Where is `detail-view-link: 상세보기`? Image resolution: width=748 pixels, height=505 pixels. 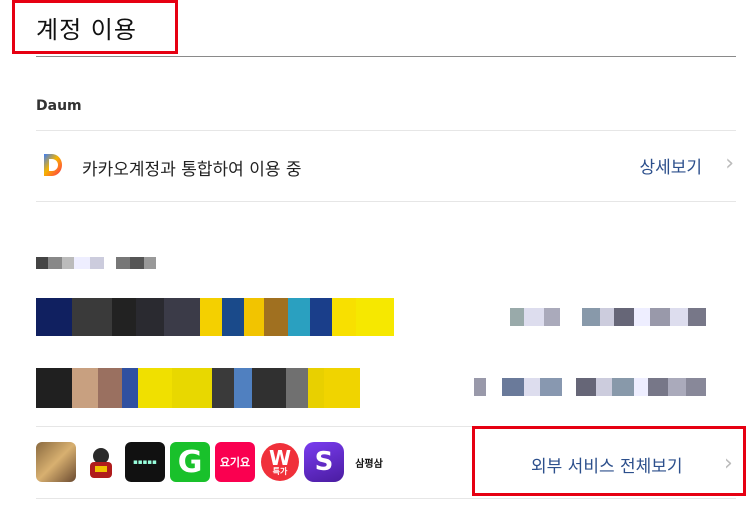
detail-view-link: 상세보기 is located at coordinates (670, 165).